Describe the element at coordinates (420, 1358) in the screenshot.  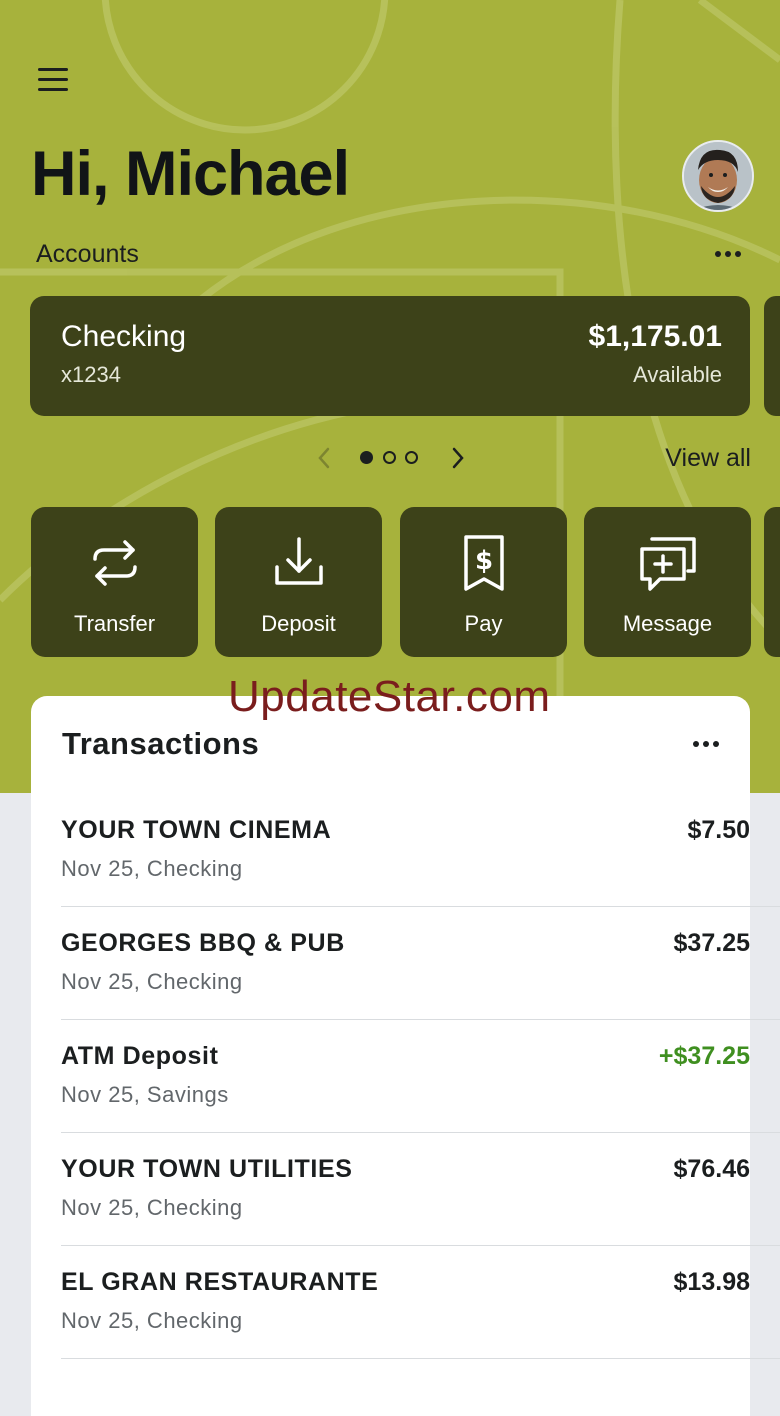
I see `divider` at that location.